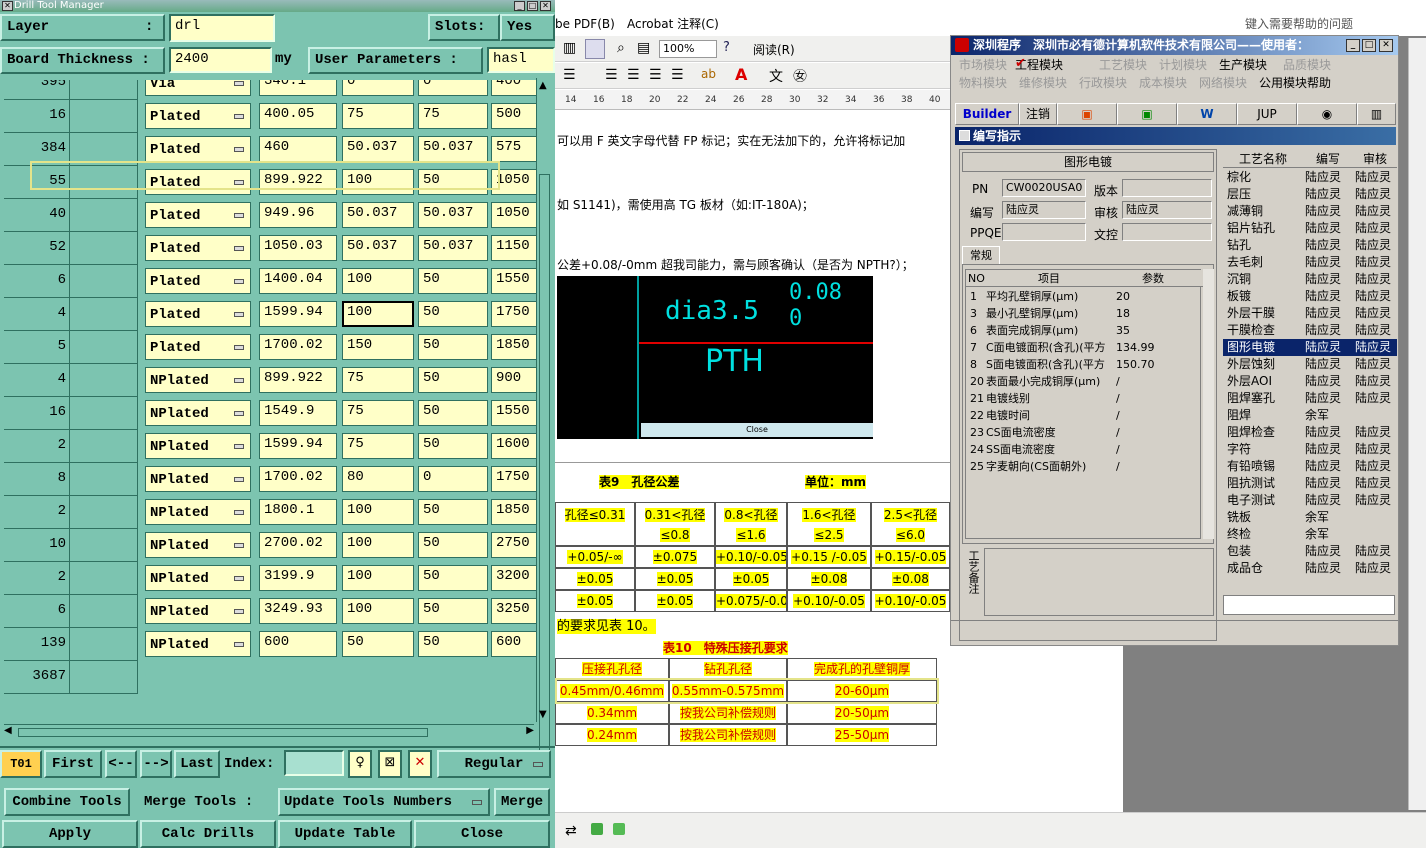  I want to click on module-menu-item: 成本模块, so click(1163, 82).